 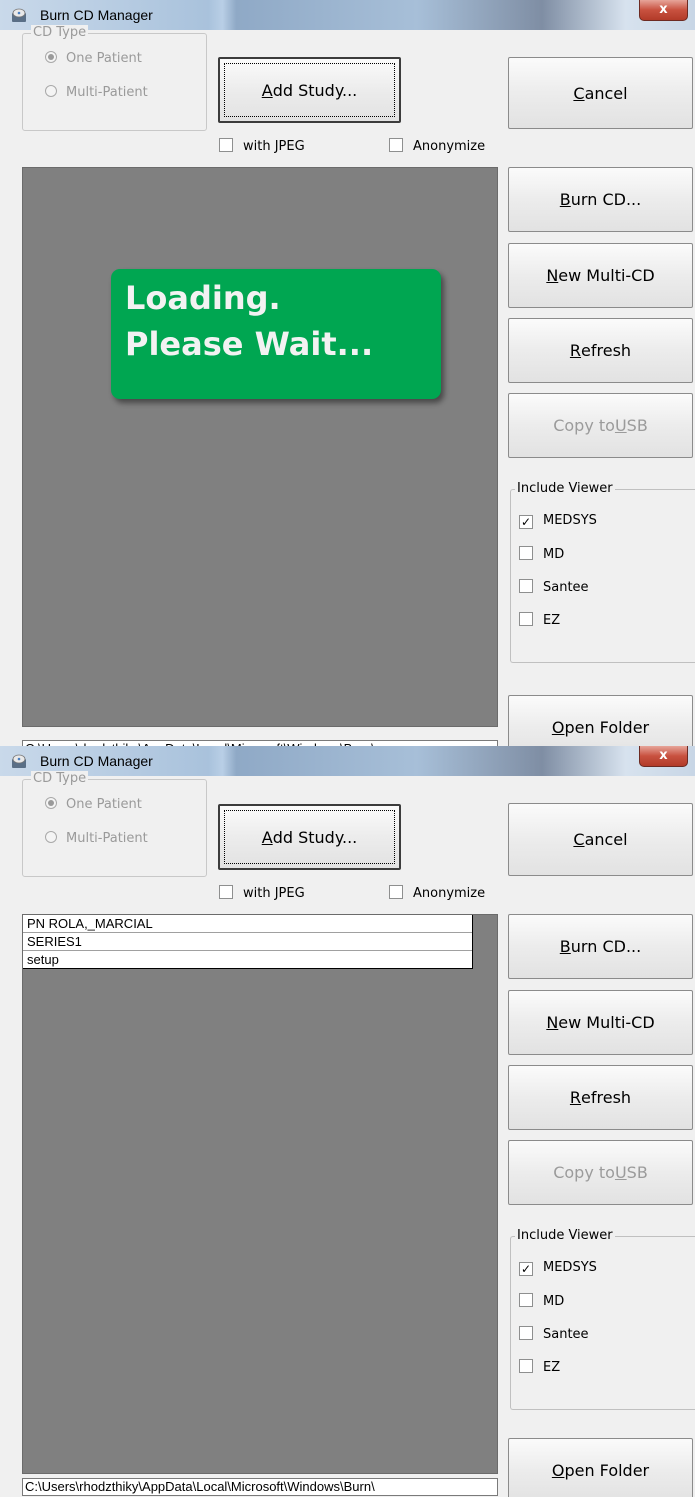 What do you see at coordinates (203, 298) in the screenshot?
I see `loading-text: Loading.` at bounding box center [203, 298].